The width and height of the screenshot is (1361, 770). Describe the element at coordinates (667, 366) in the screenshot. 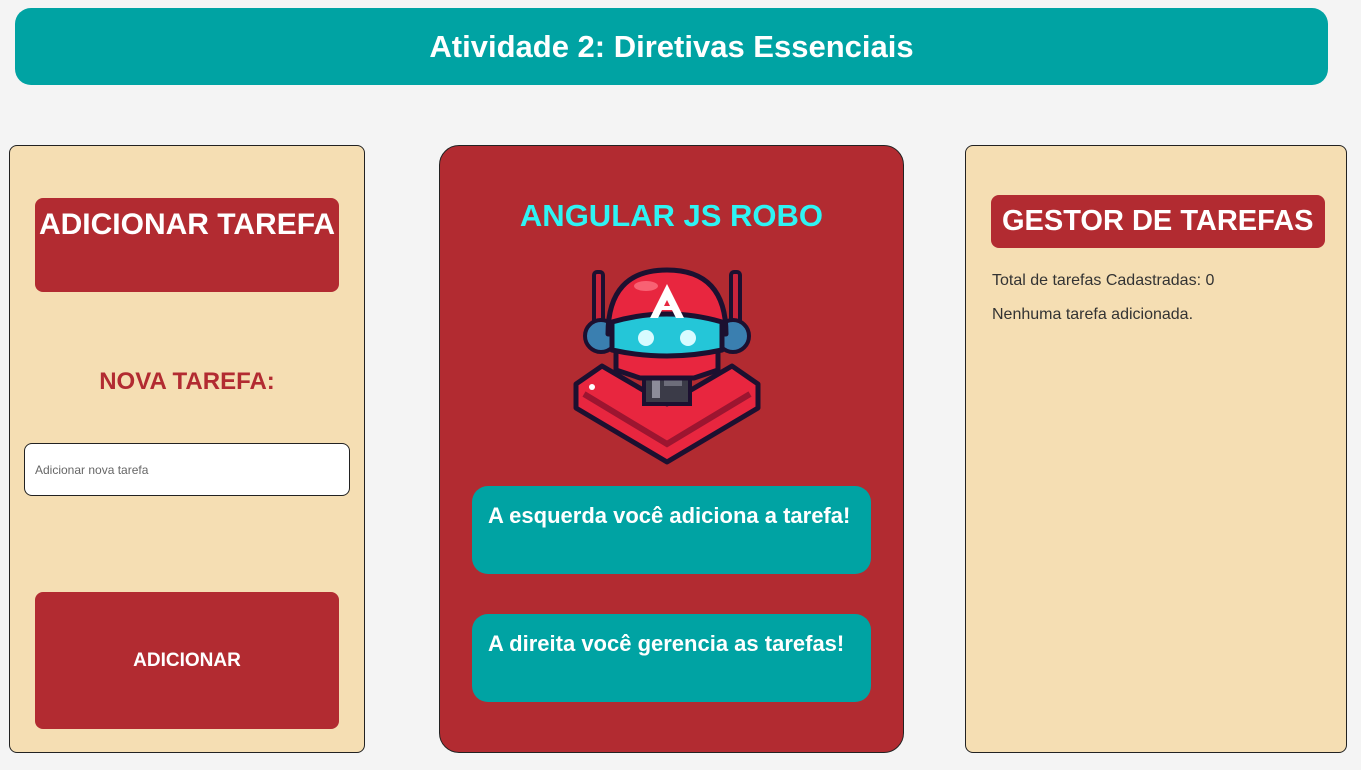

I see `robot-mascot-icon` at that location.